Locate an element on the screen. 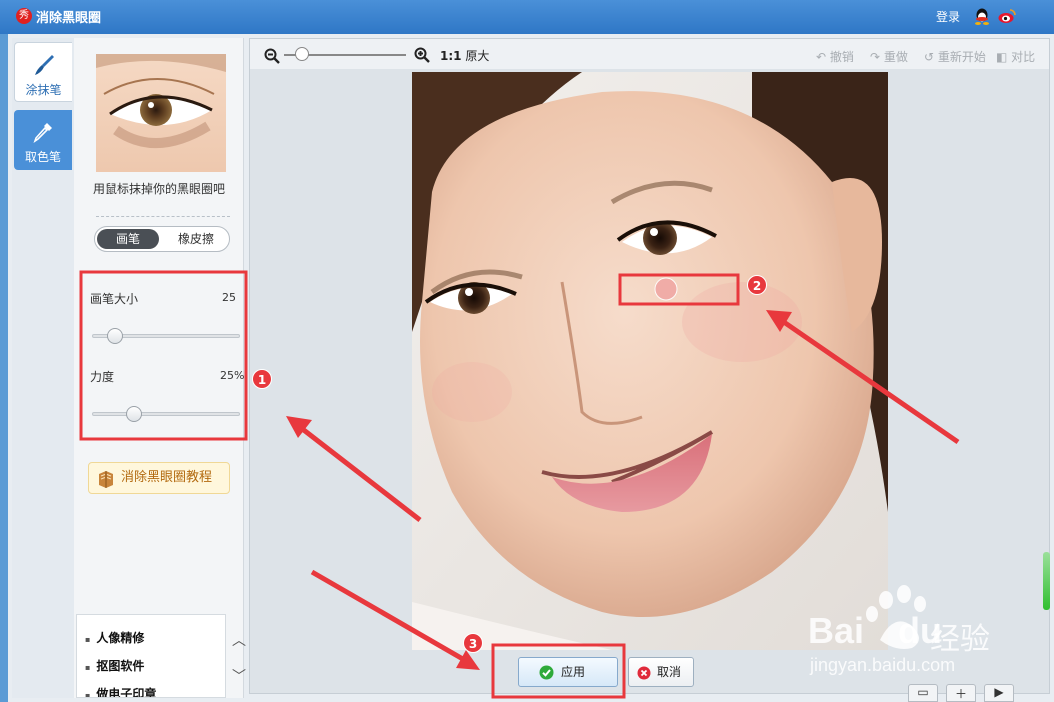  ratio-label: 原大 is located at coordinates (477, 56).